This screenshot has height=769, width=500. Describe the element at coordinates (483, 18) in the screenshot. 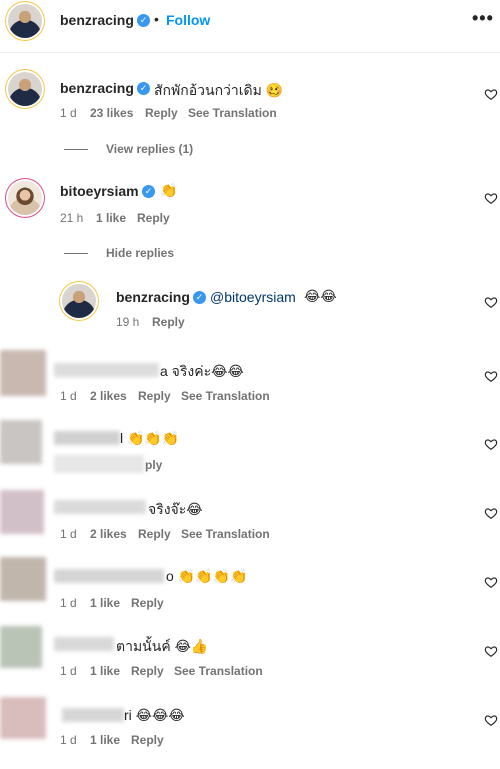

I see `more-options-icon: •••` at that location.